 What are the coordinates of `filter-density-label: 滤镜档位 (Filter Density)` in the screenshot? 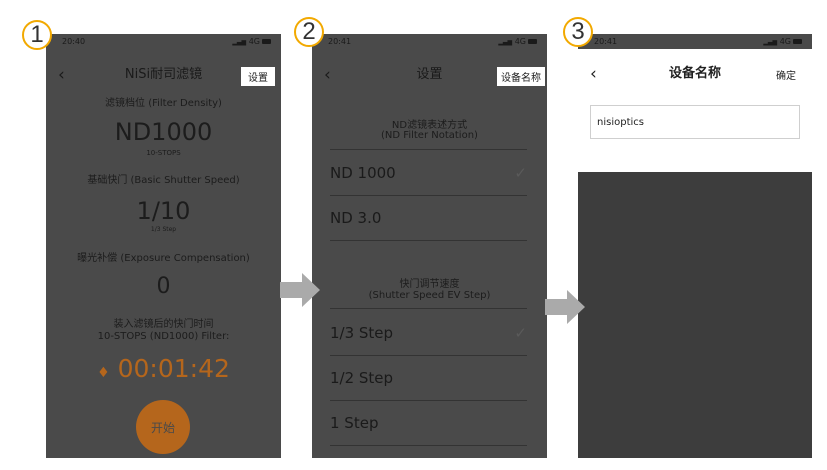 It's located at (163, 103).